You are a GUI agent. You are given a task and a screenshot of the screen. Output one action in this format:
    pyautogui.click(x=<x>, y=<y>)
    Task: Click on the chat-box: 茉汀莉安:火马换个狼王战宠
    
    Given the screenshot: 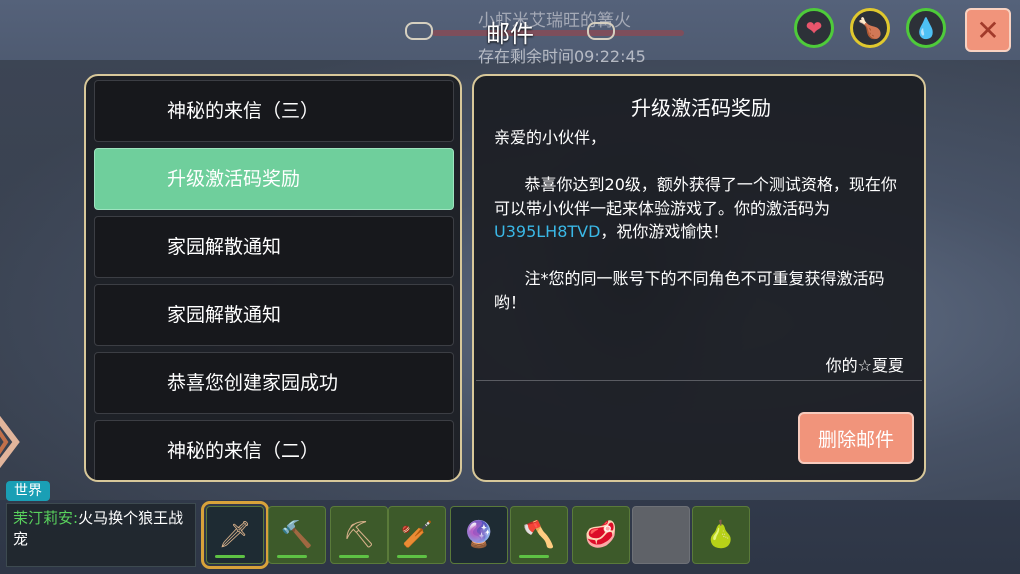 What is the action you would take?
    pyautogui.click(x=101, y=535)
    